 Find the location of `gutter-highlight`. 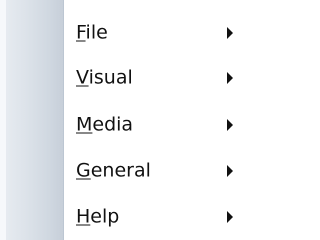

gutter-highlight is located at coordinates (3, 120).